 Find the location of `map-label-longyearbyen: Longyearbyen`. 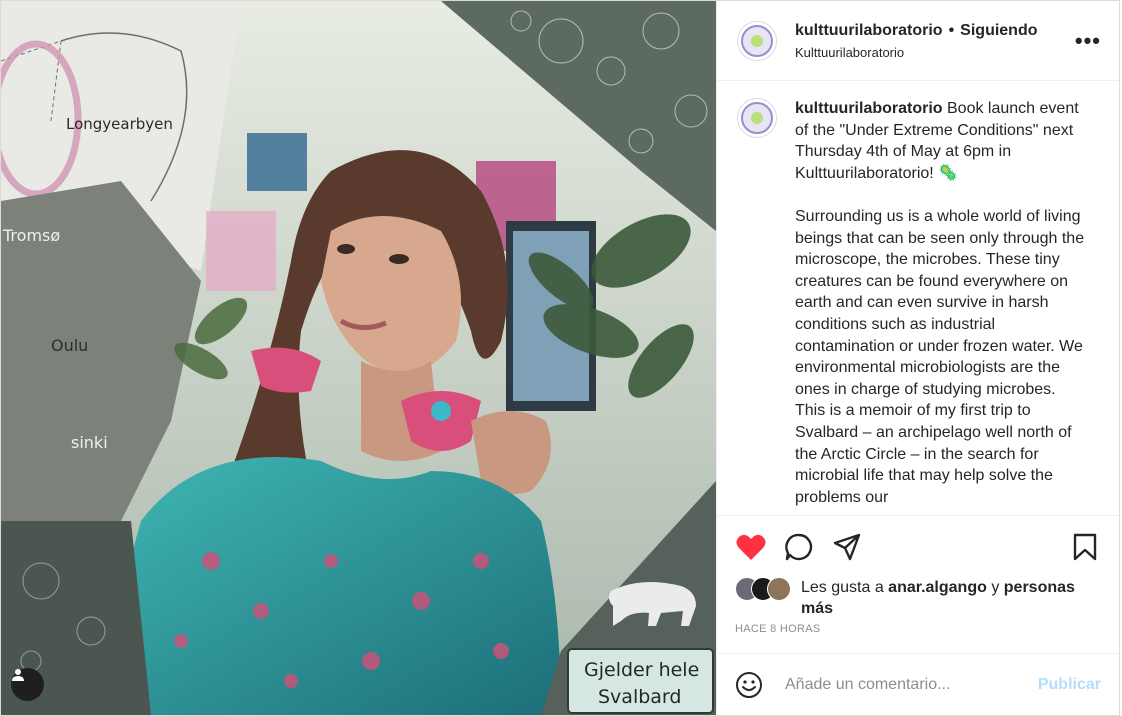

map-label-longyearbyen: Longyearbyen is located at coordinates (119, 124).